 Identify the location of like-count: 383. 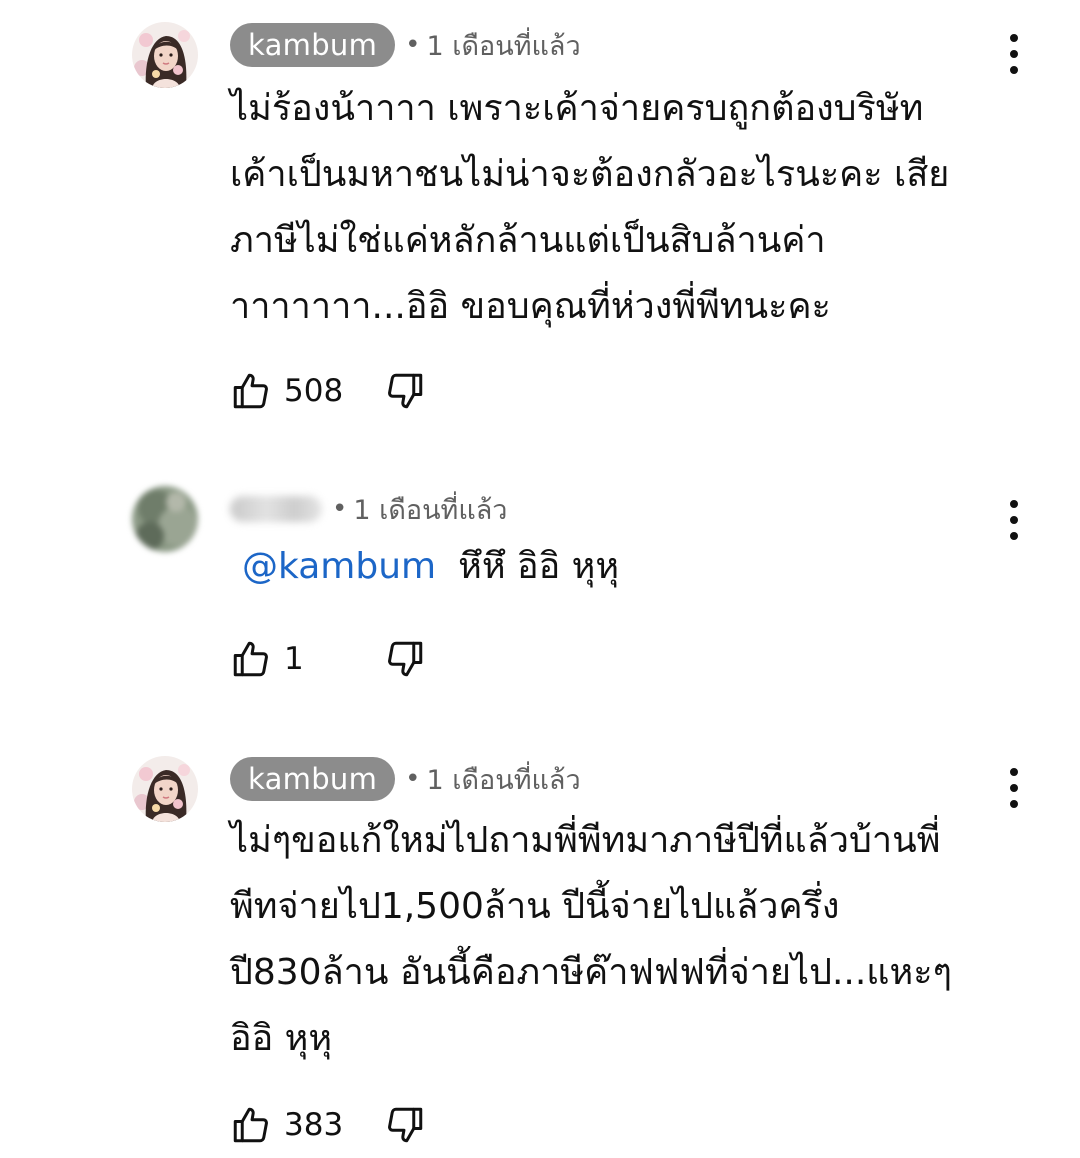
(314, 1125).